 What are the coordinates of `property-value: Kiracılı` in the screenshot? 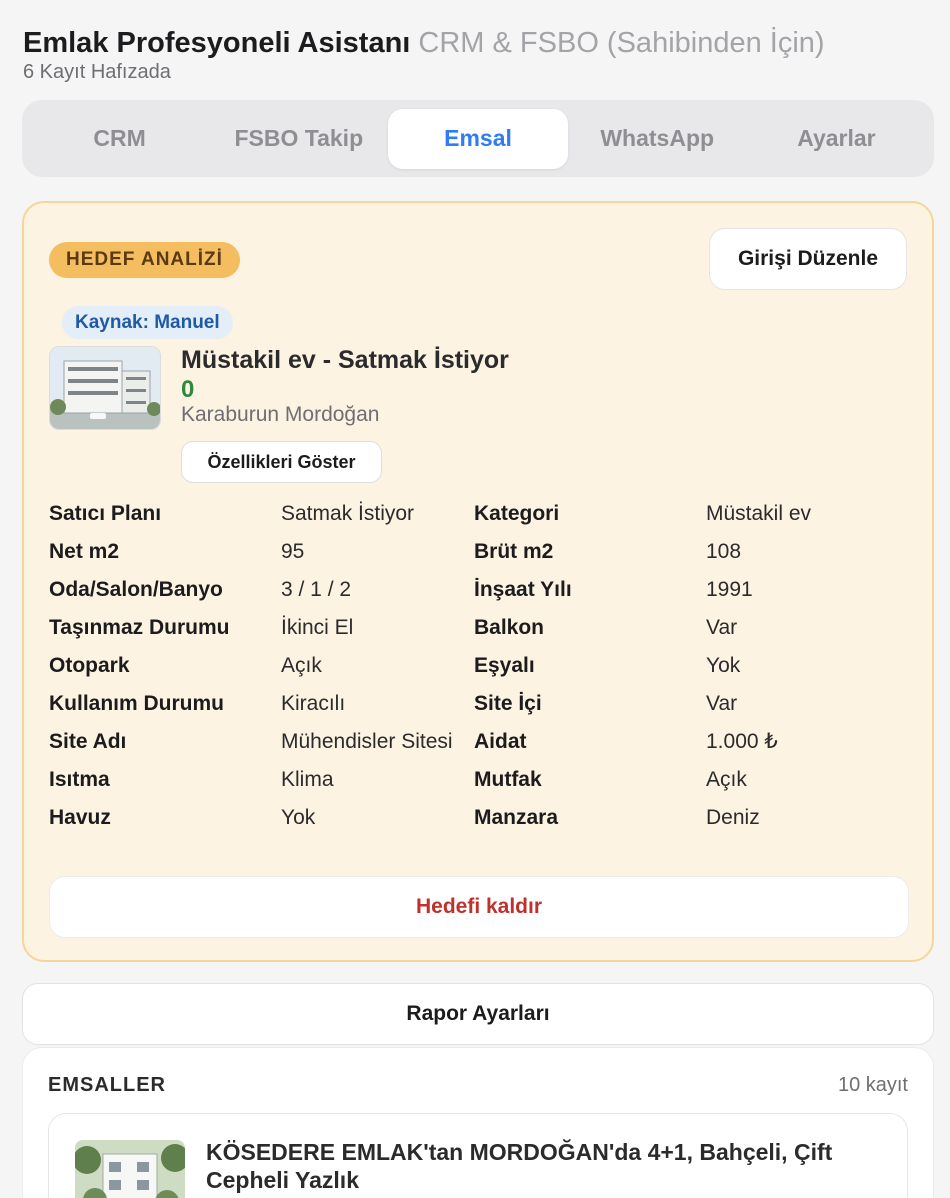 It's located at (313, 703).